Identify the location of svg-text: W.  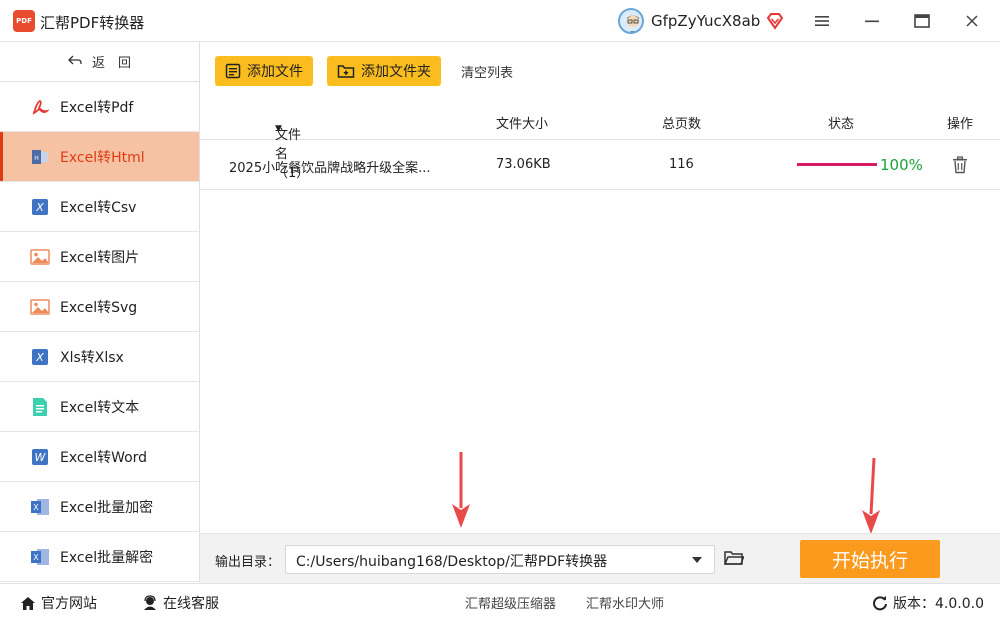
(41, 457).